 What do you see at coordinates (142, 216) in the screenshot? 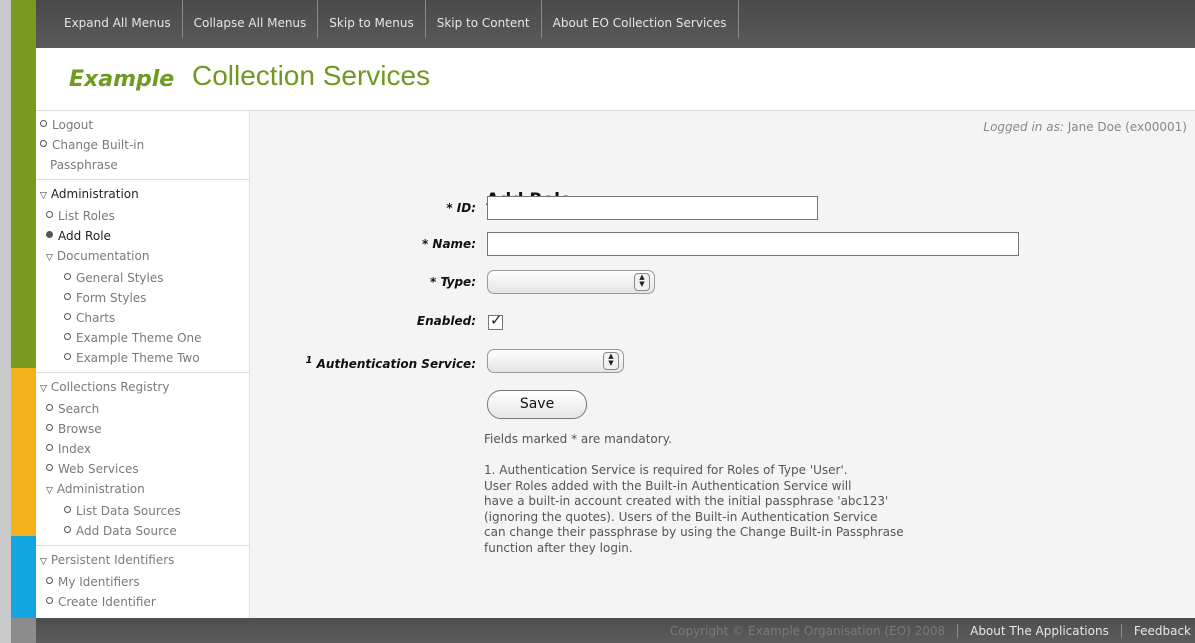
I see `sidebar-item-list-roles: List Roles` at bounding box center [142, 216].